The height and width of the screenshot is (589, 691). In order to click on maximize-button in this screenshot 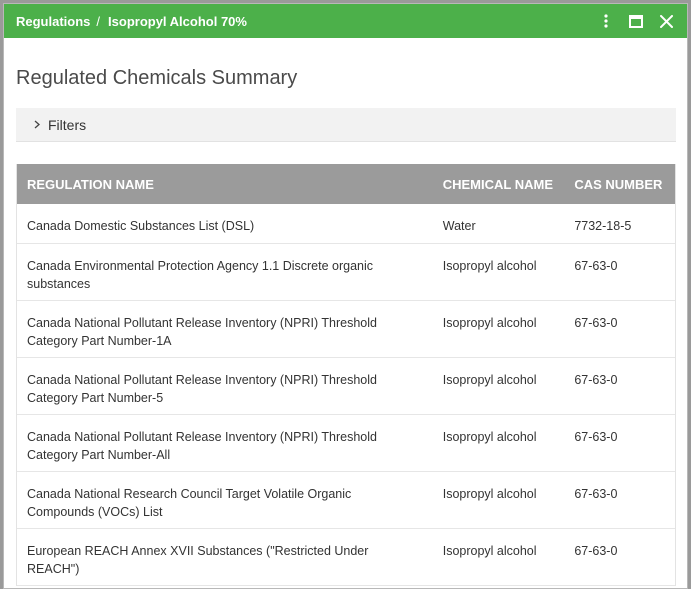, I will do `click(636, 21)`.